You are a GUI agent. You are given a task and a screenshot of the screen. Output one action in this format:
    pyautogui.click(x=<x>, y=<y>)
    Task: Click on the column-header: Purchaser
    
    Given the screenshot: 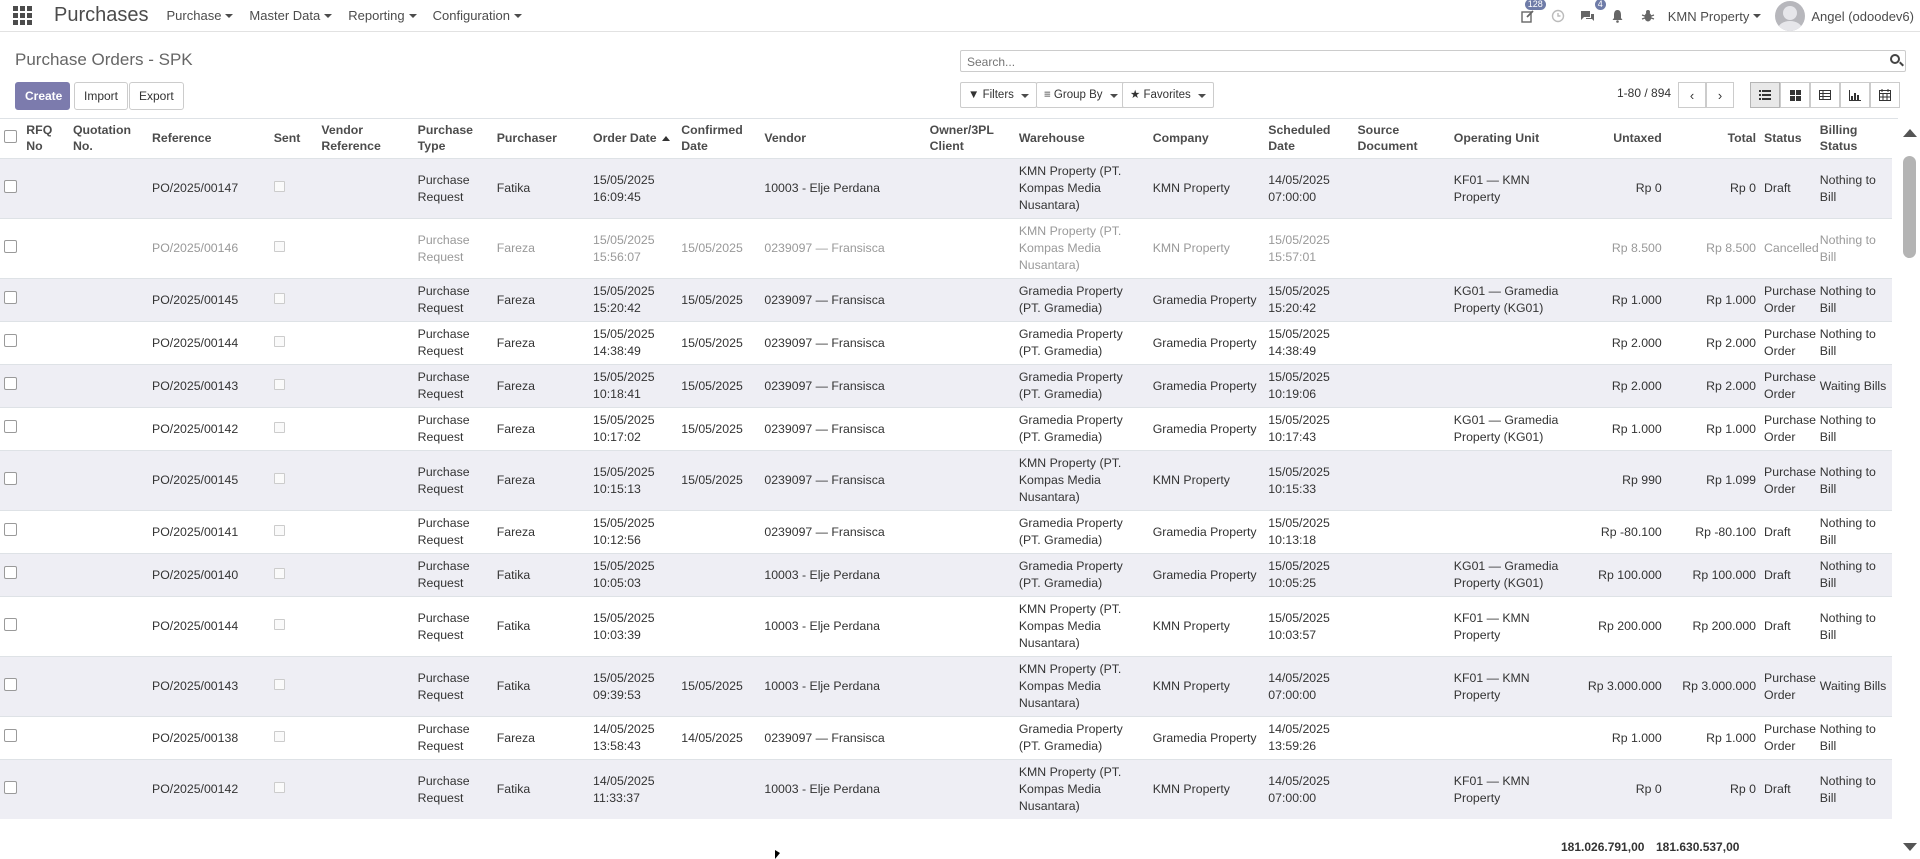 What is the action you would take?
    pyautogui.click(x=541, y=138)
    